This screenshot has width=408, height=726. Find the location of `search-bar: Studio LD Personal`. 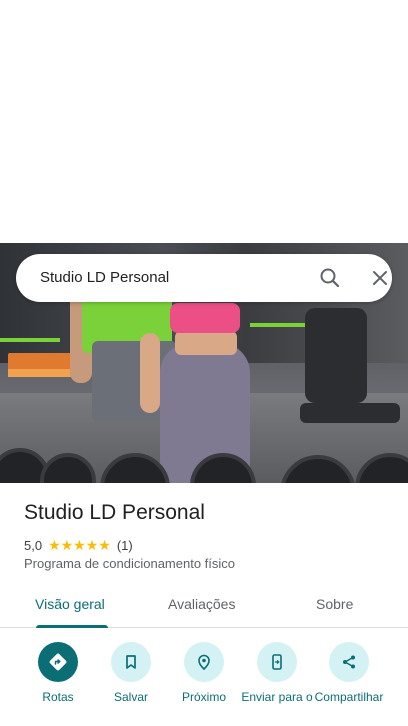

search-bar: Studio LD Personal is located at coordinates (204, 278).